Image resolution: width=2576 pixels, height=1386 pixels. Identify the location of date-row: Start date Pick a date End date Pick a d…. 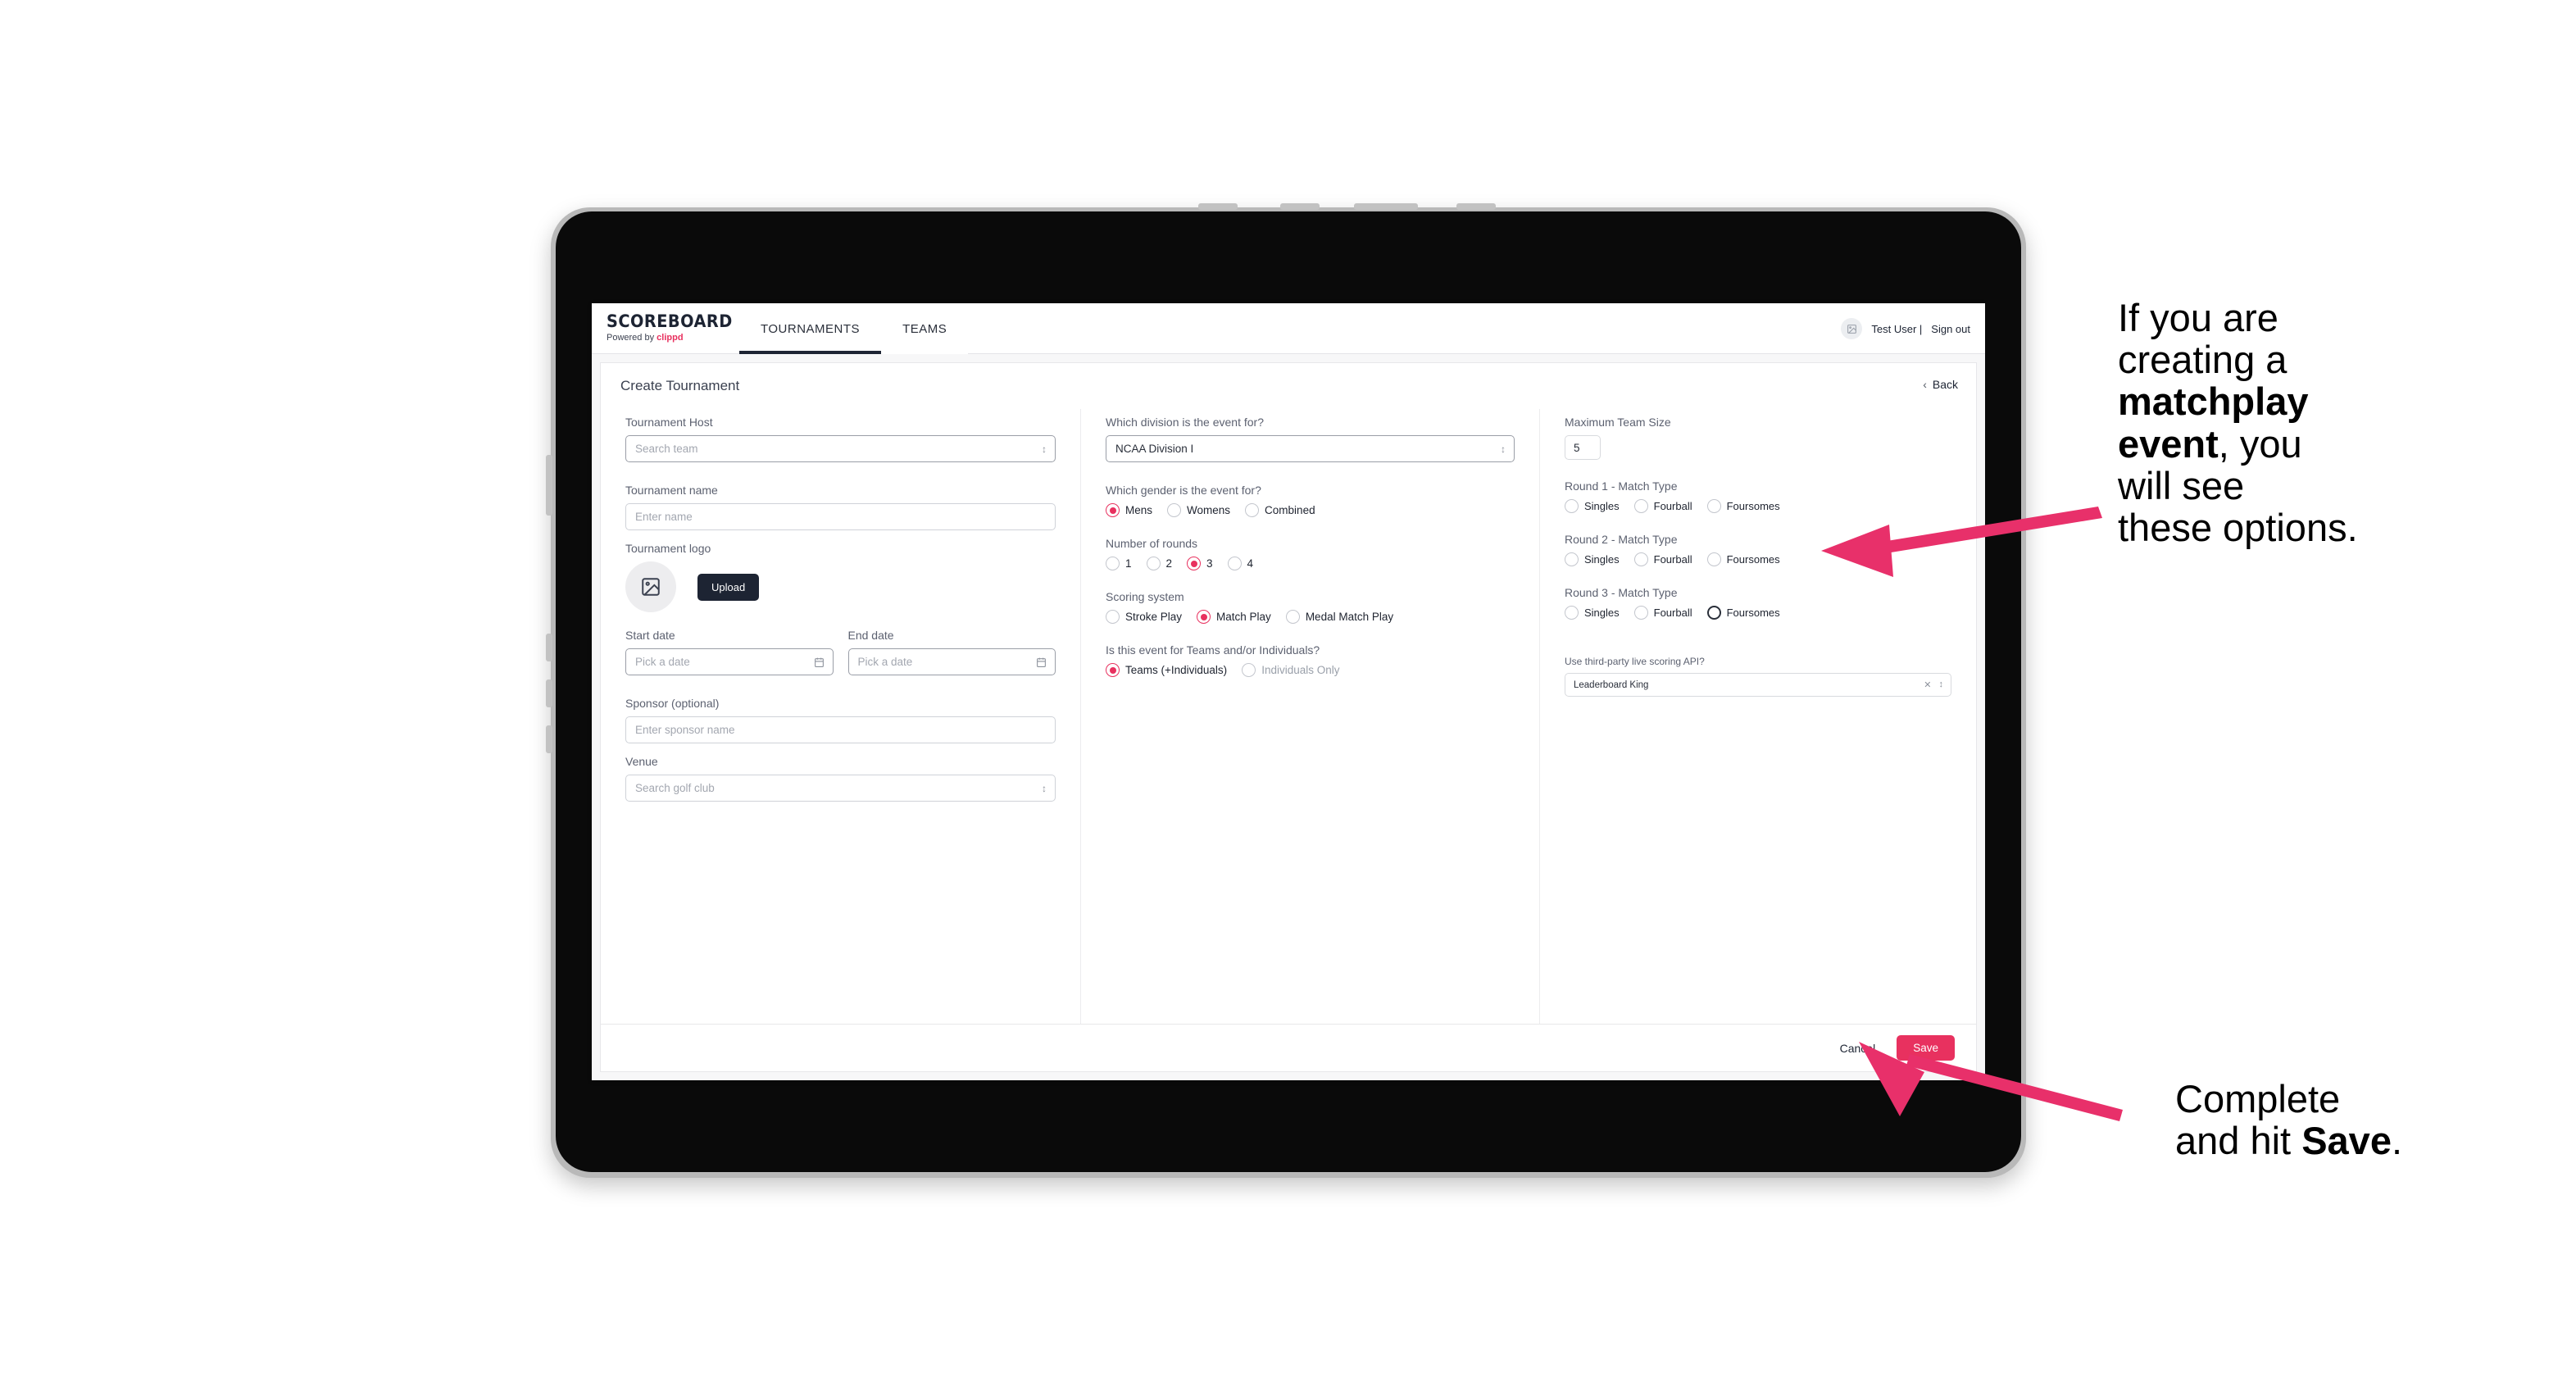
(840, 663).